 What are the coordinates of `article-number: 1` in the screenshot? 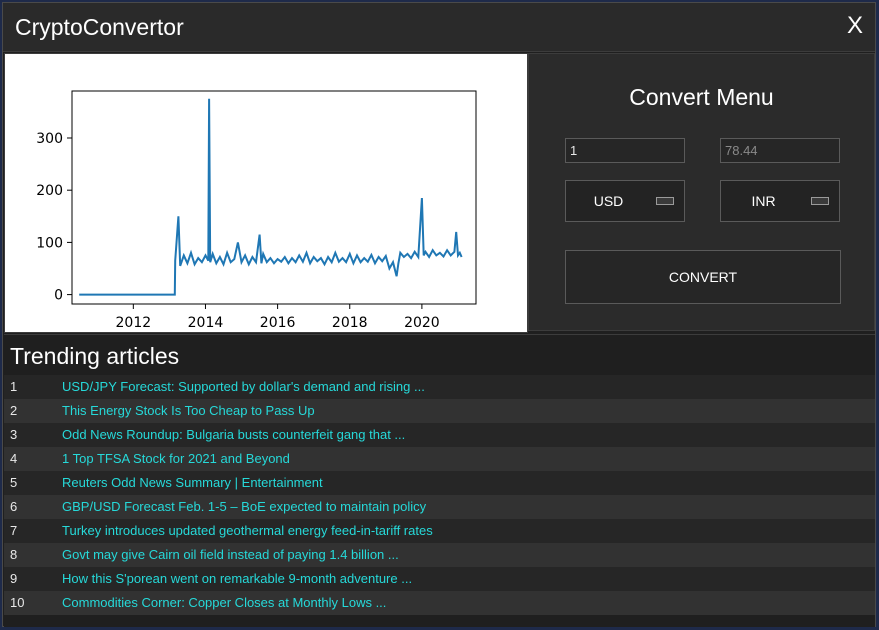 It's located at (14, 386).